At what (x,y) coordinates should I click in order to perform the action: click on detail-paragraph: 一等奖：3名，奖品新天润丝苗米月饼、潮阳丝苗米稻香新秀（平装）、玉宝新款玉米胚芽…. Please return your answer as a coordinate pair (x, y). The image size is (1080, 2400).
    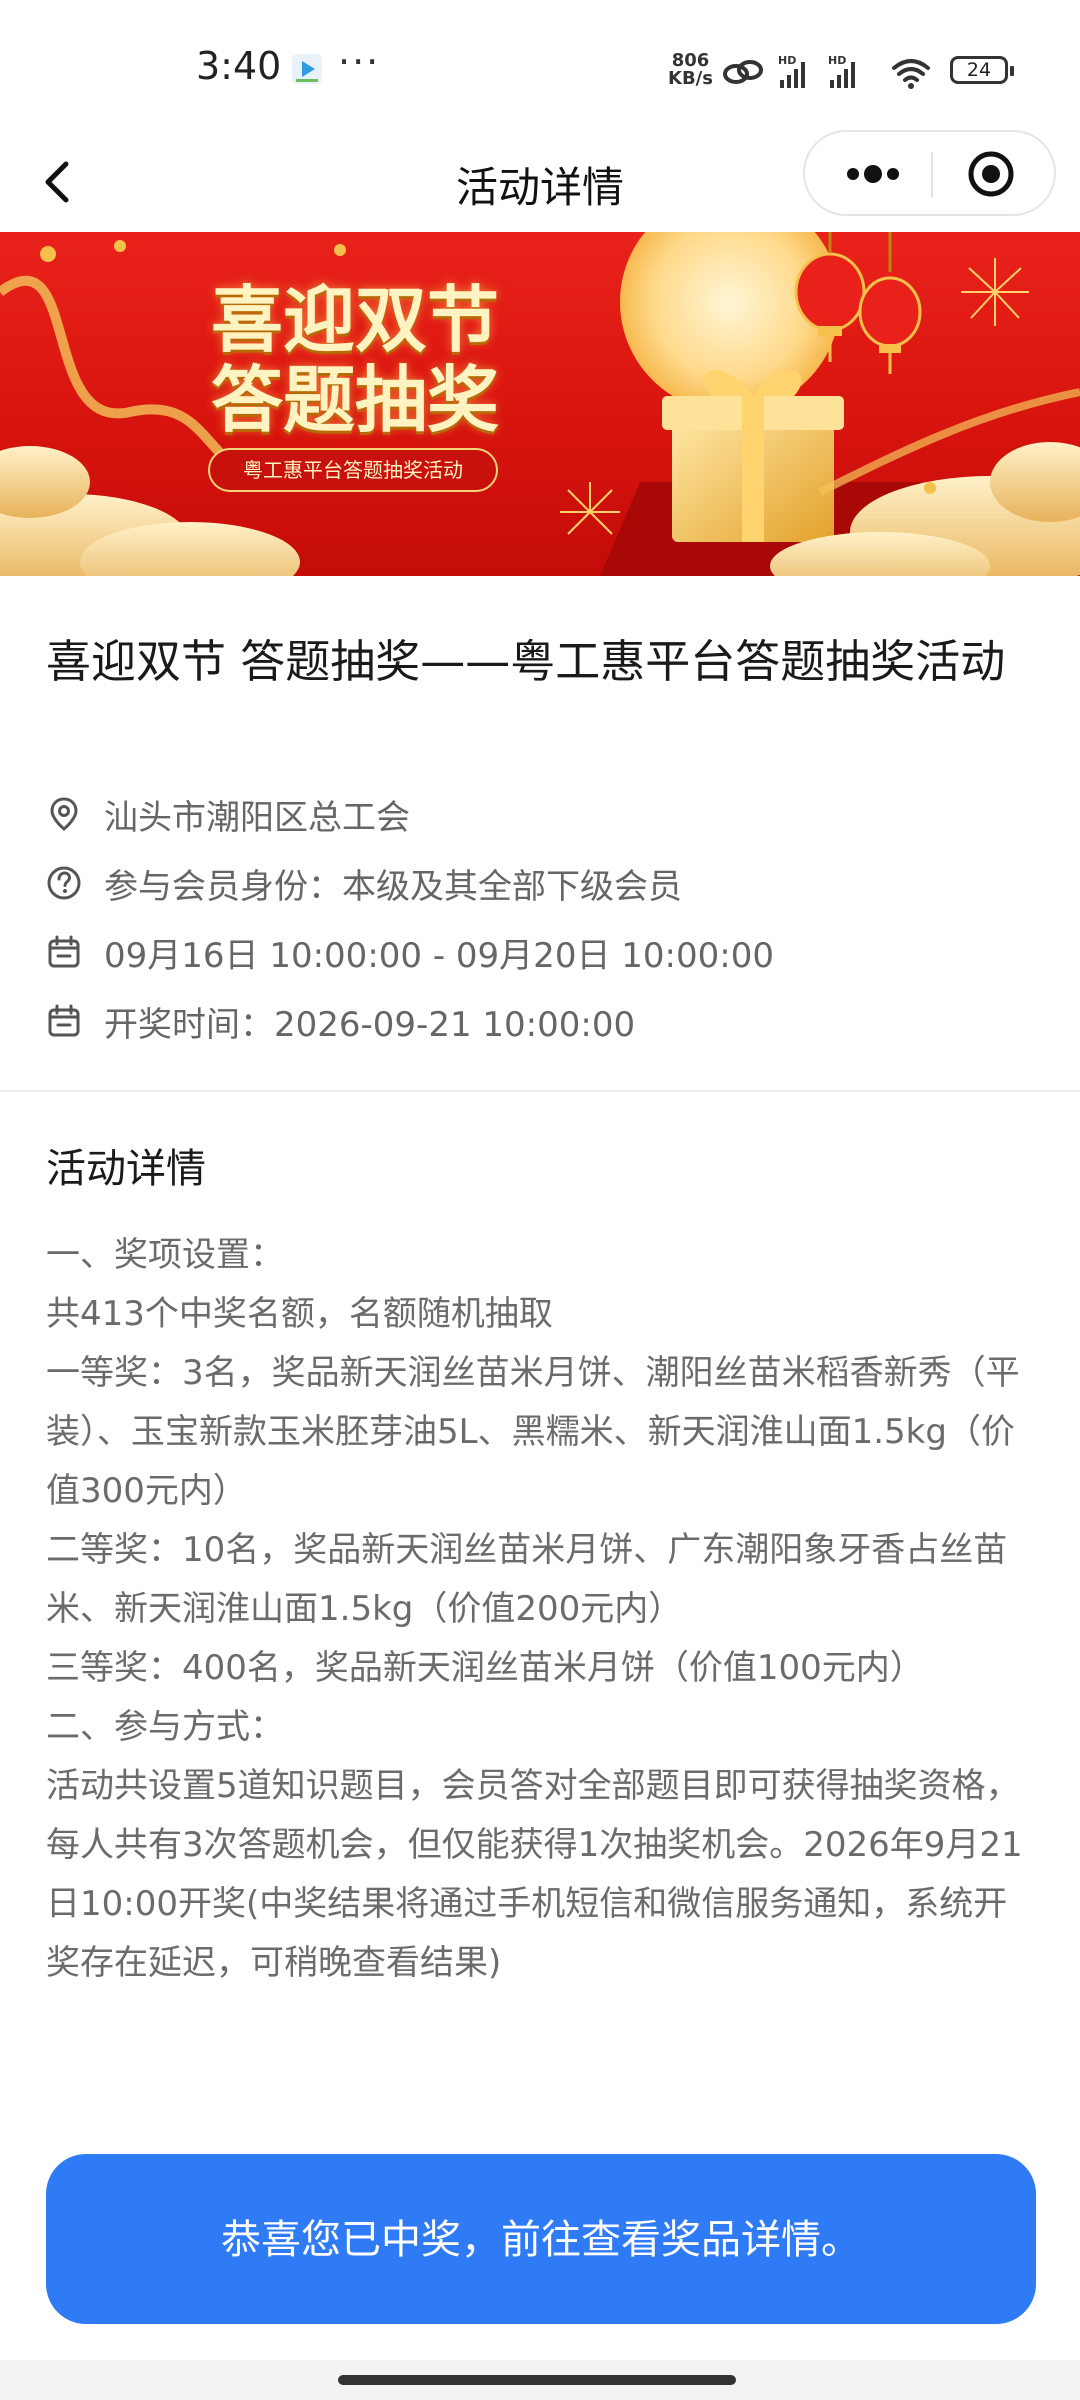
    Looking at the image, I should click on (533, 1432).